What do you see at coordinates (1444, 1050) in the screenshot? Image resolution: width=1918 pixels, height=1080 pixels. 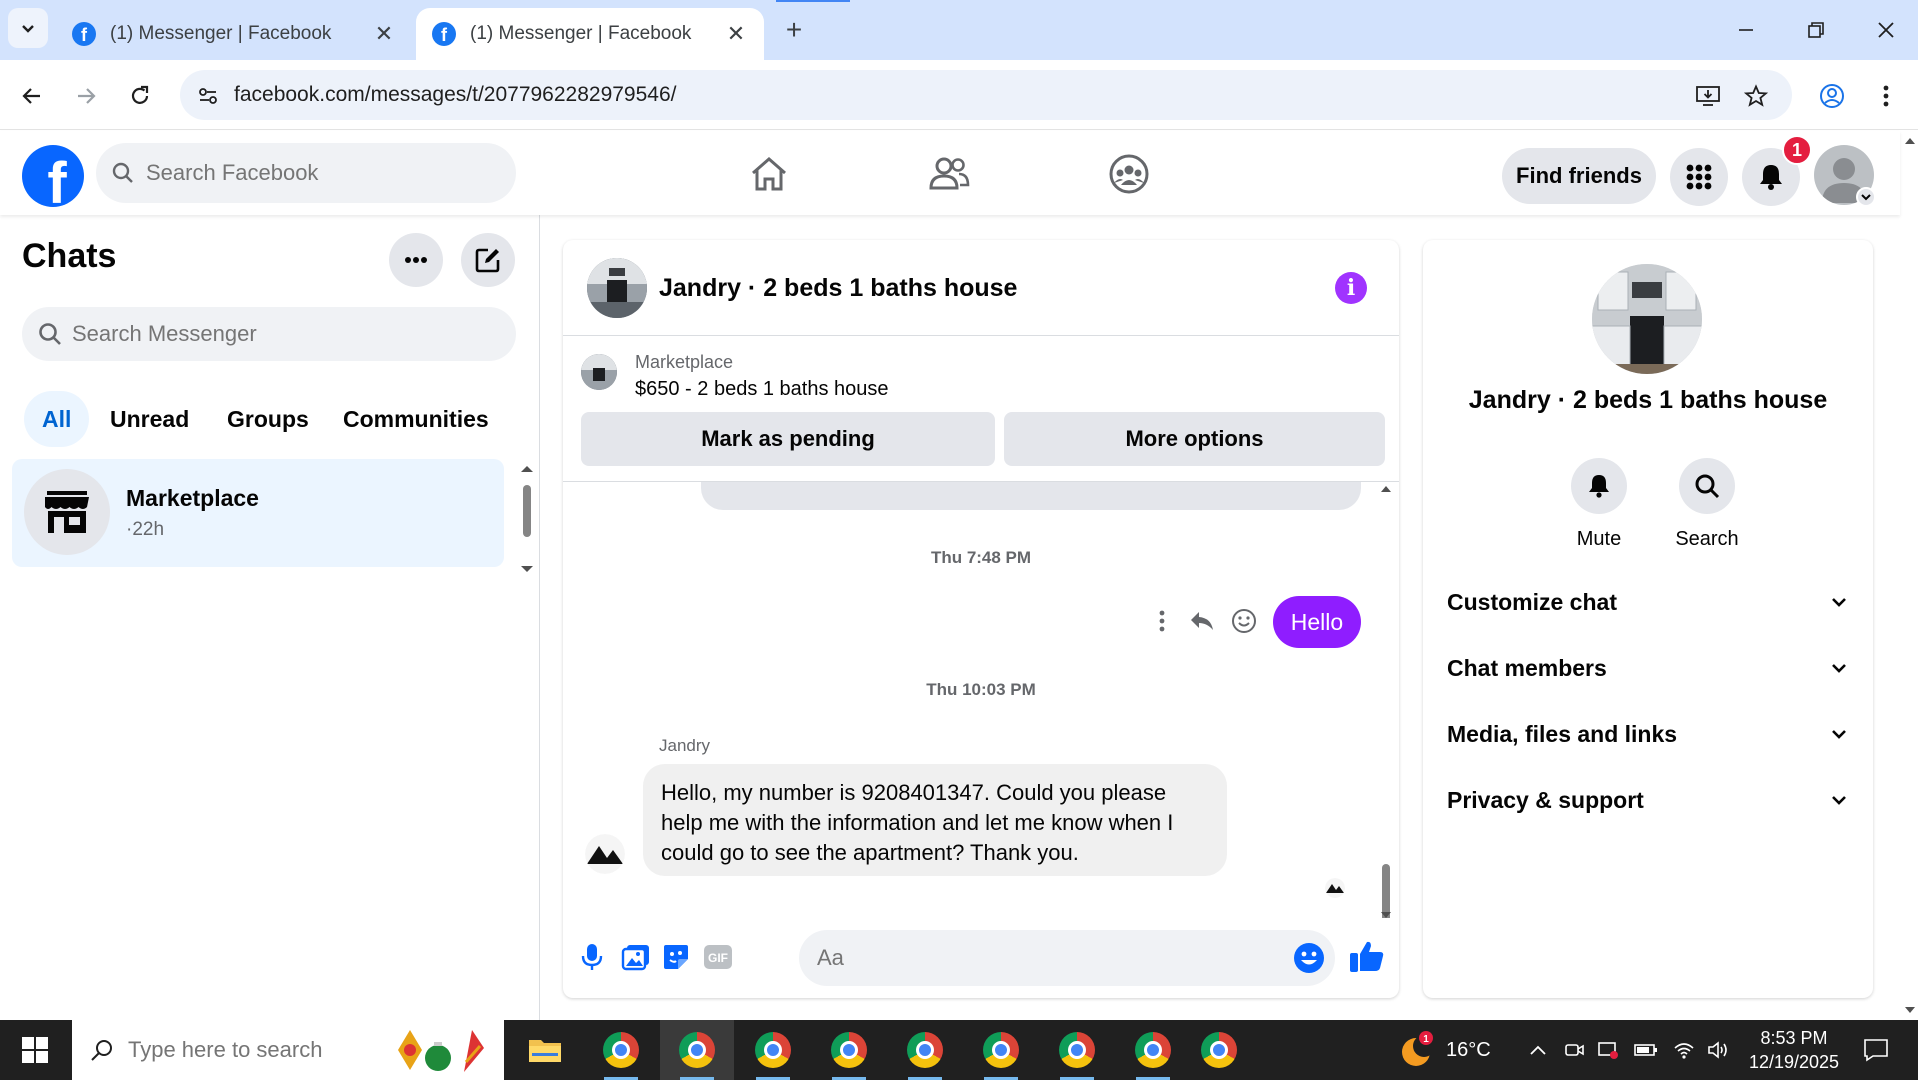 I see `weather-widget: 1 16°C` at bounding box center [1444, 1050].